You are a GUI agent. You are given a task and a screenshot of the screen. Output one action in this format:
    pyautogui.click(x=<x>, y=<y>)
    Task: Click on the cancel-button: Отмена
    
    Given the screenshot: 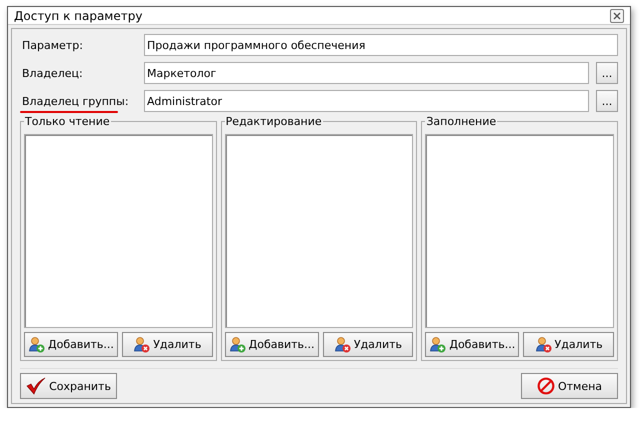 What is the action you would take?
    pyautogui.click(x=569, y=386)
    